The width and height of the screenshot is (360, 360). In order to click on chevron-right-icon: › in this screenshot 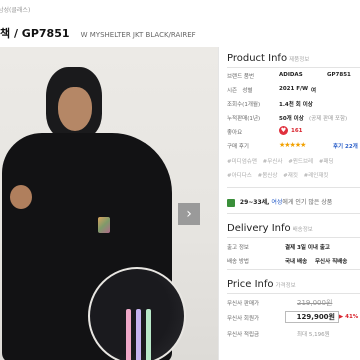, I will do `click(189, 214)`.